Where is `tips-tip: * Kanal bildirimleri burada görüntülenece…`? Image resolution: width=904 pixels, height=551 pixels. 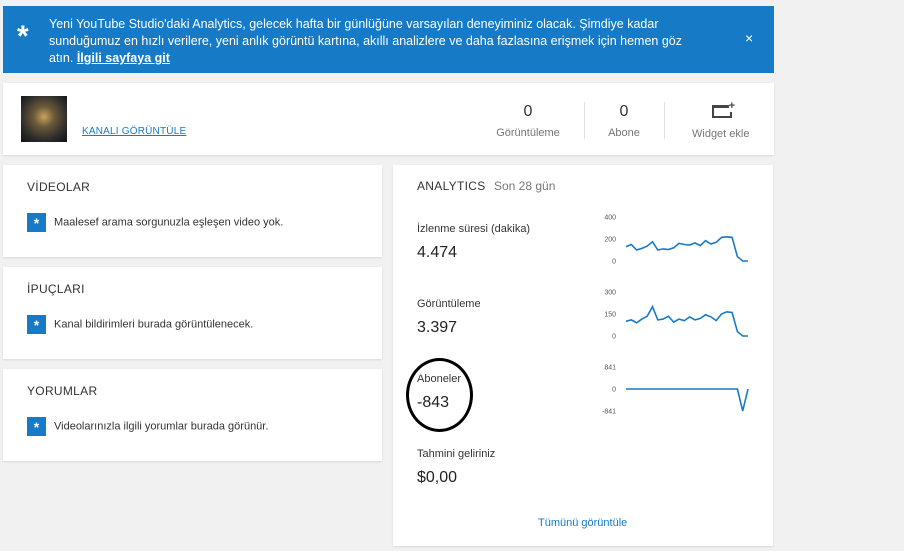 tips-tip: * Kanal bildirimleri burada görüntülenece… is located at coordinates (140, 324).